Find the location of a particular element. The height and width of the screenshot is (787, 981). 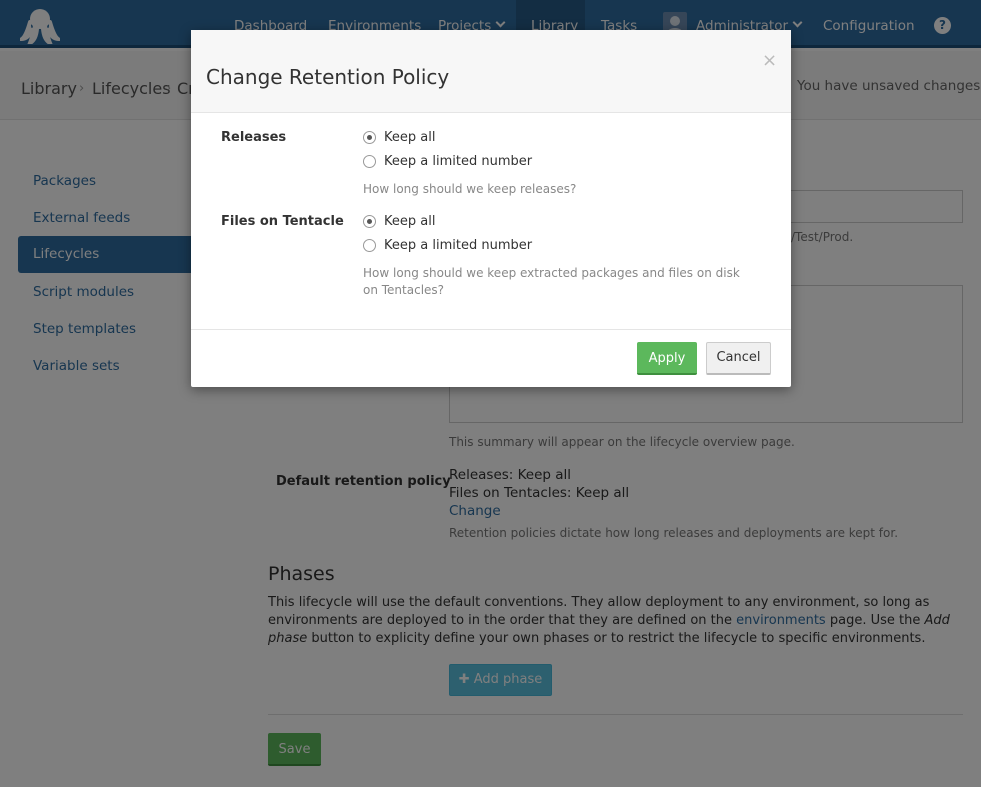

releases-keep-limited-radio: Keep a limited number is located at coordinates (447, 161).